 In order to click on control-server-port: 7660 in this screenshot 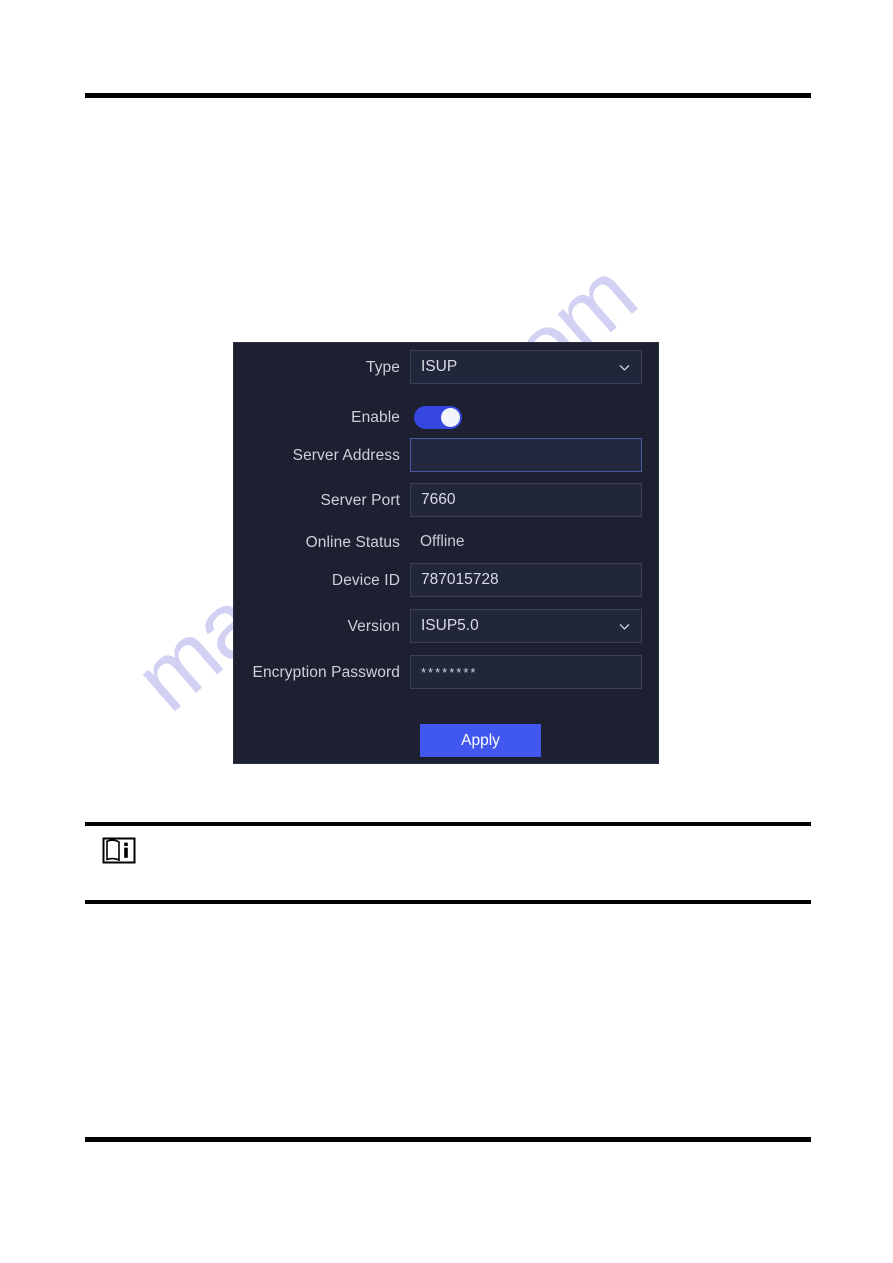, I will do `click(534, 501)`.